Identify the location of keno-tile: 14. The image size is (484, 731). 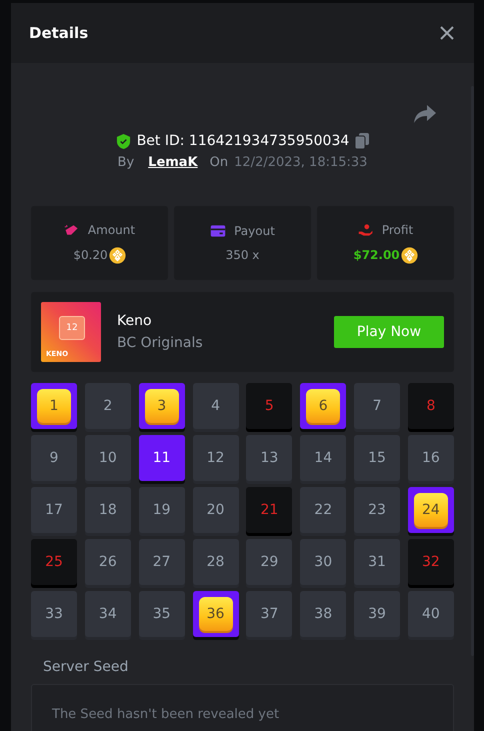
(323, 458).